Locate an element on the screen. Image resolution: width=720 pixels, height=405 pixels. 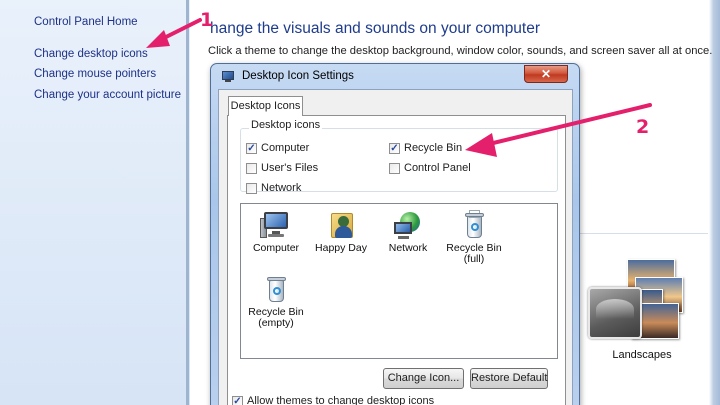
user-folder-icon is located at coordinates (341, 225).